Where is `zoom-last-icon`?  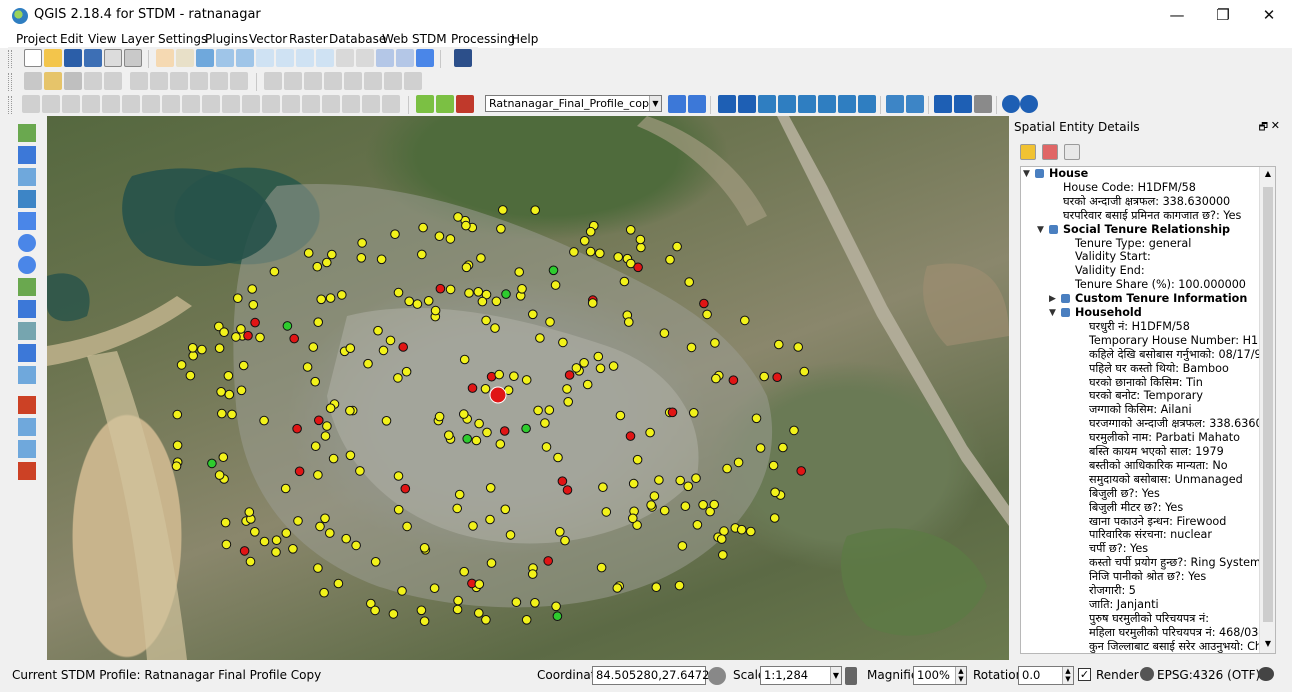 zoom-last-icon is located at coordinates (345, 58).